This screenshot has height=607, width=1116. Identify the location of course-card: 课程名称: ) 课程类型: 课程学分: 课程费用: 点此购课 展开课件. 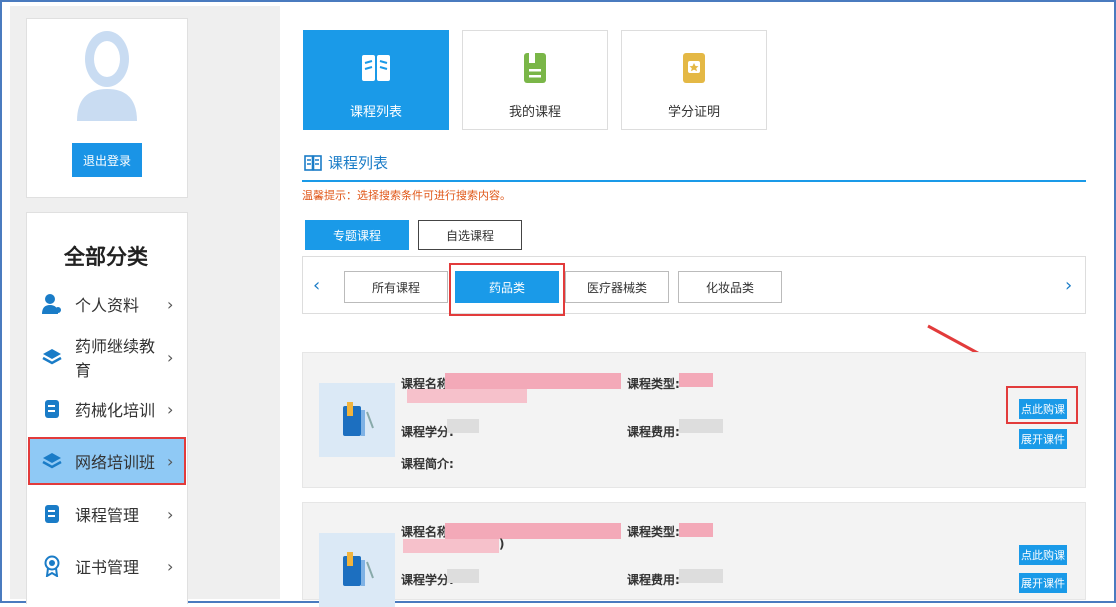
(694, 554).